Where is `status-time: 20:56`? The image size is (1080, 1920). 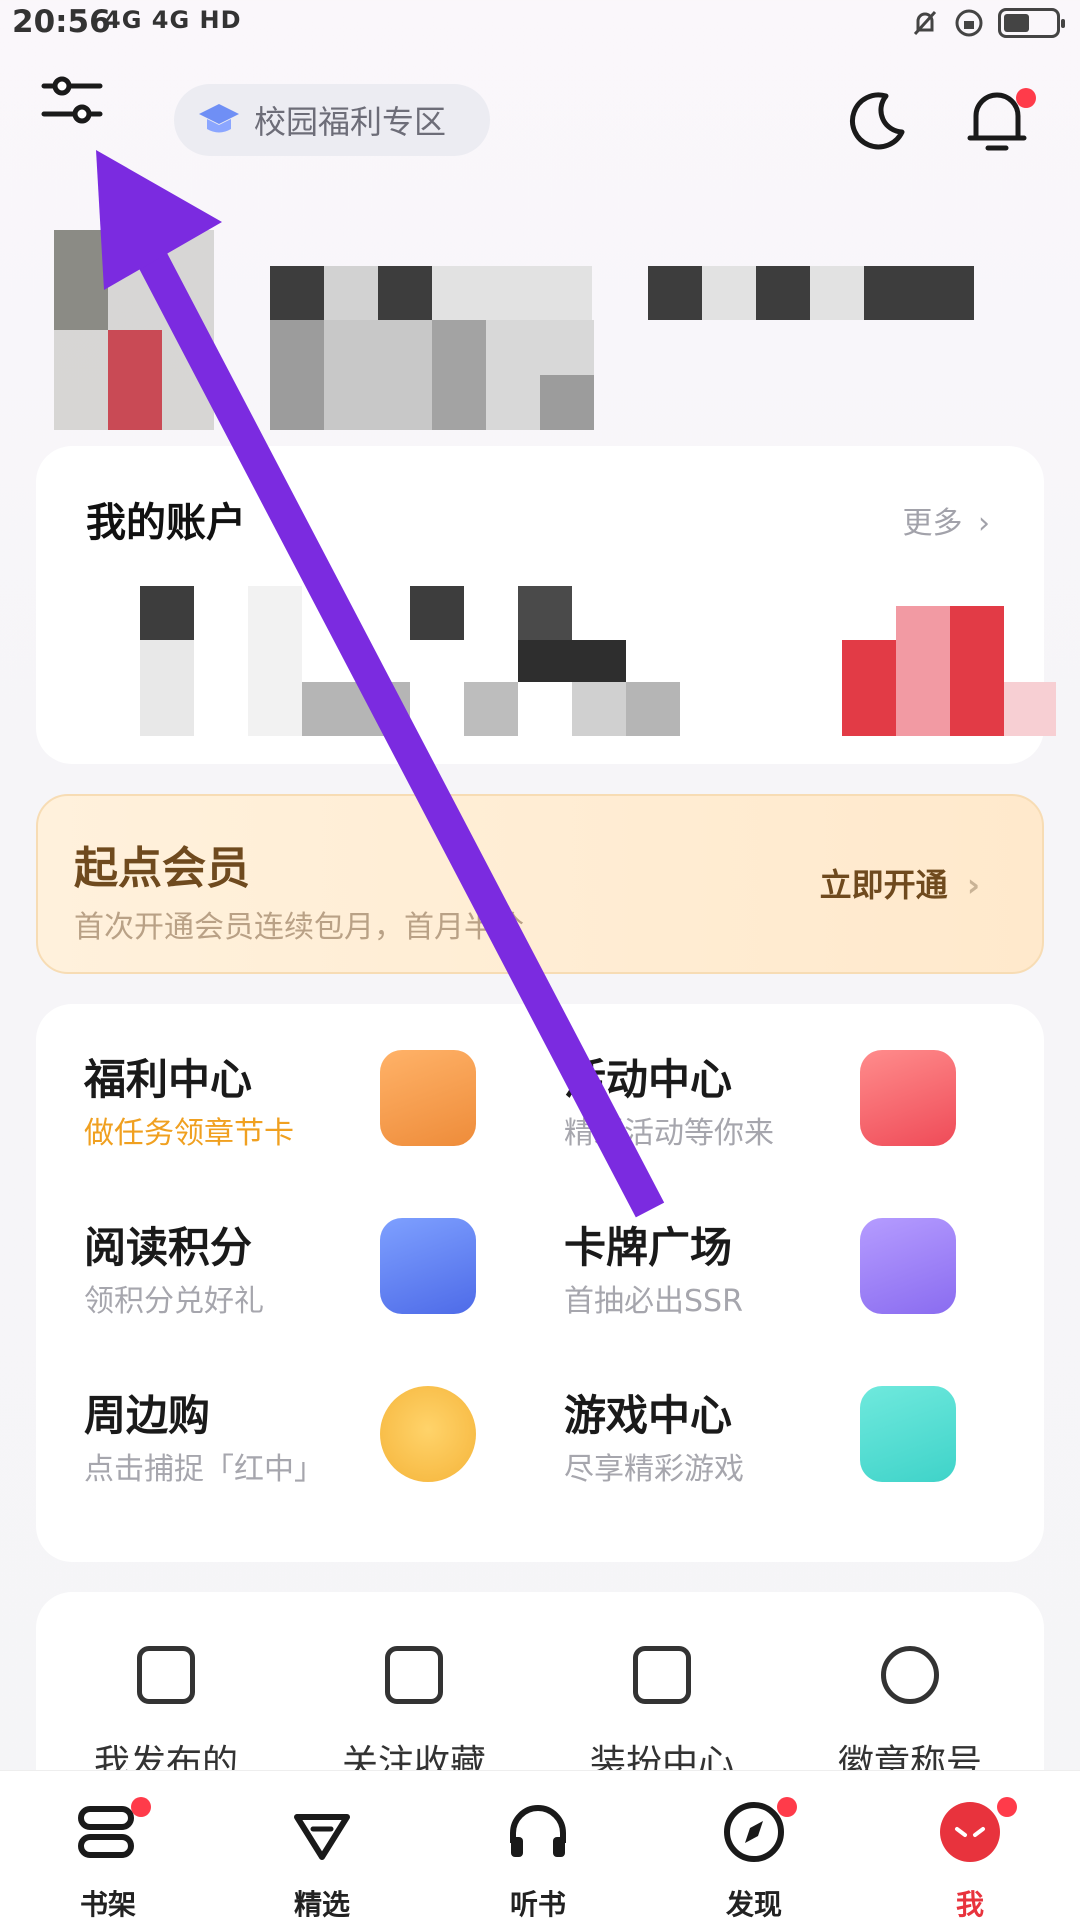
status-time: 20:56 is located at coordinates (61, 22).